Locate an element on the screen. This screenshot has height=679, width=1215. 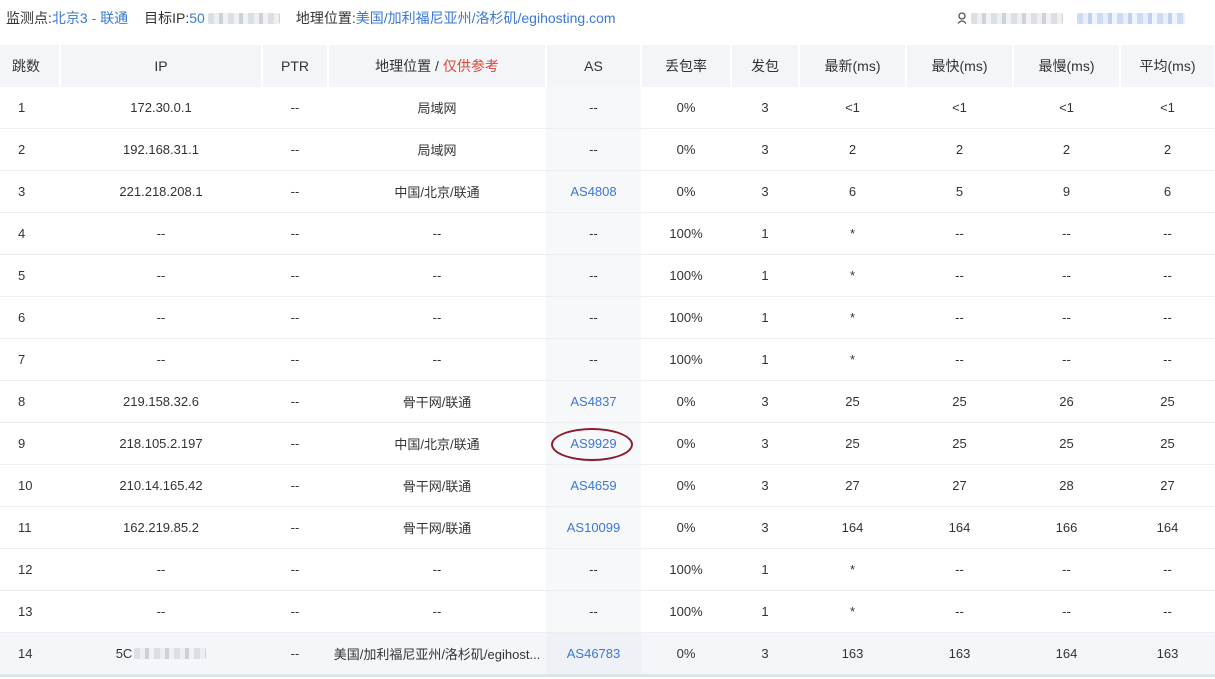
as-link: AS9929 is located at coordinates (592, 444).